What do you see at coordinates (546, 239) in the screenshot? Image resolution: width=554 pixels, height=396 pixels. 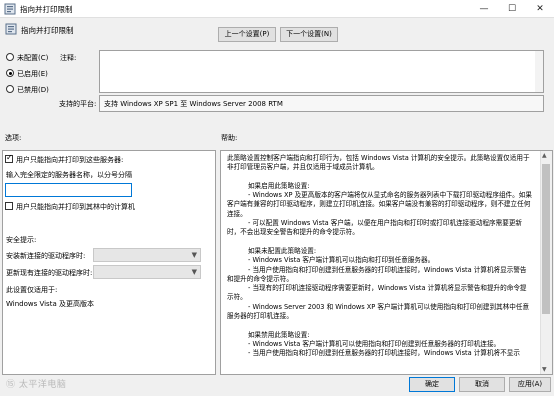 I see `help-scrollbar-thumb` at bounding box center [546, 239].